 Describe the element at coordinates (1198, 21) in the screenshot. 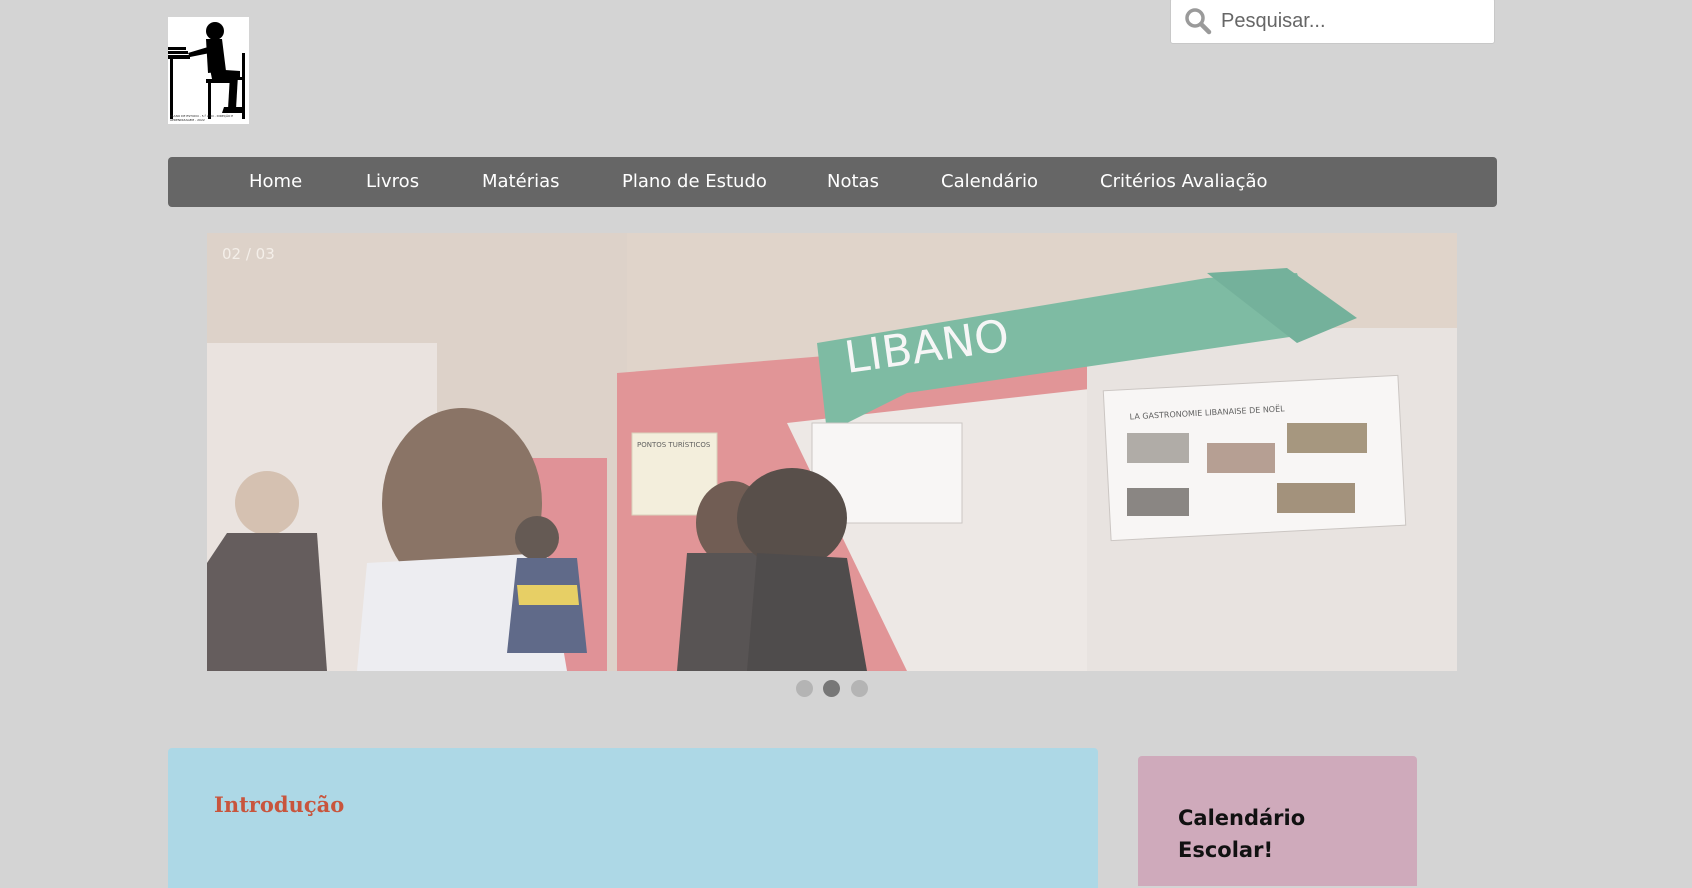

I see `search-icon` at that location.